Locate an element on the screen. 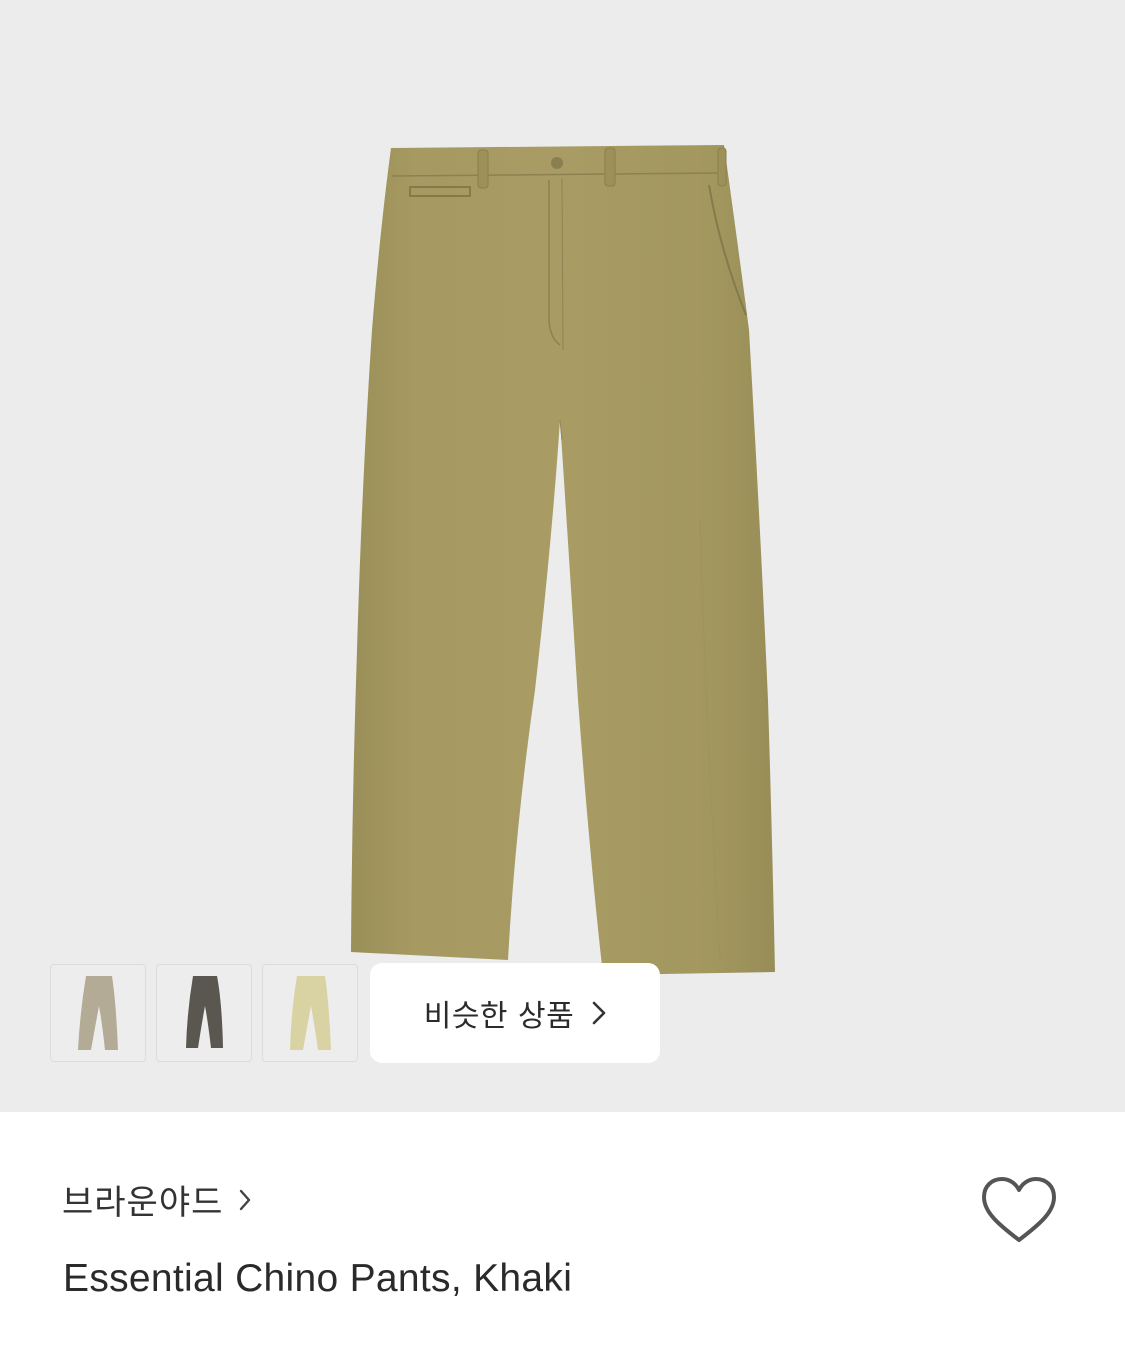 The height and width of the screenshot is (1349, 1125). pants-thumb-light-khaki-image is located at coordinates (310, 1013).